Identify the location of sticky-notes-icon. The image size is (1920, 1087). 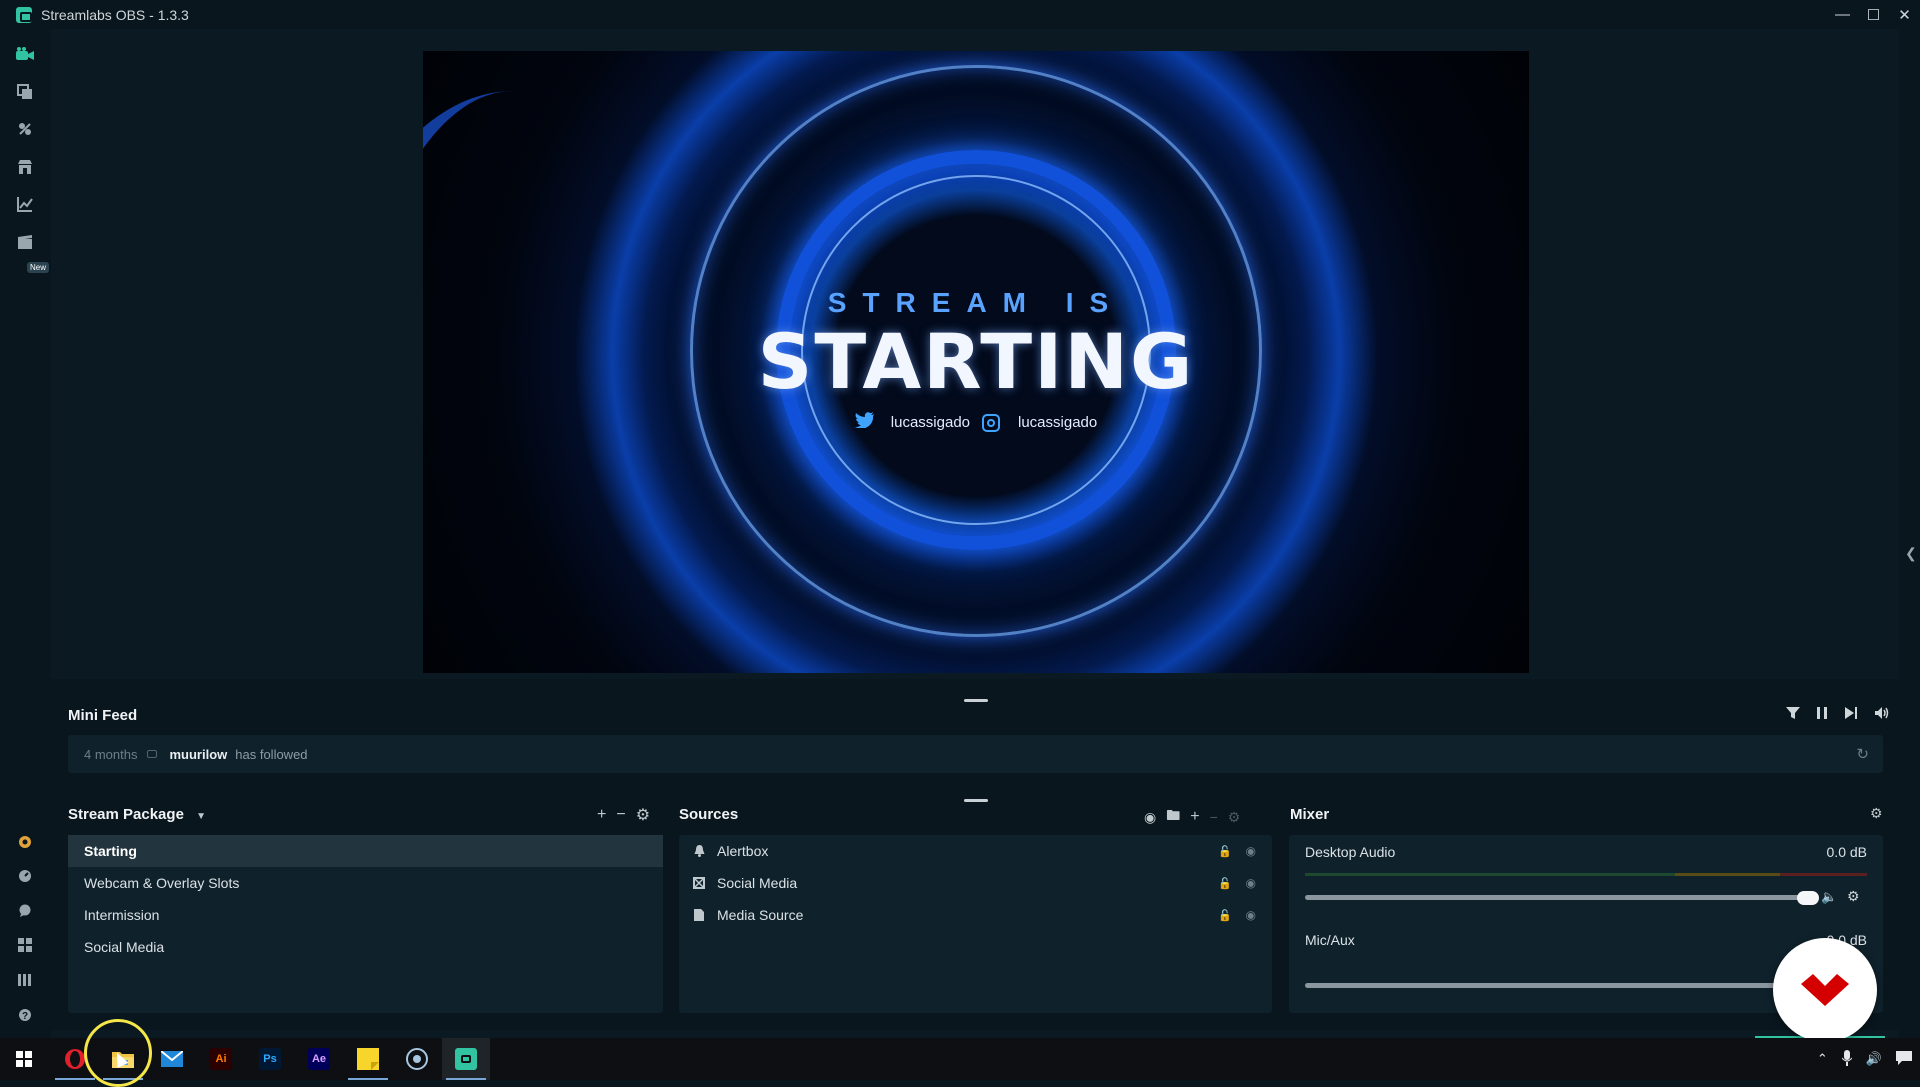
(368, 1059).